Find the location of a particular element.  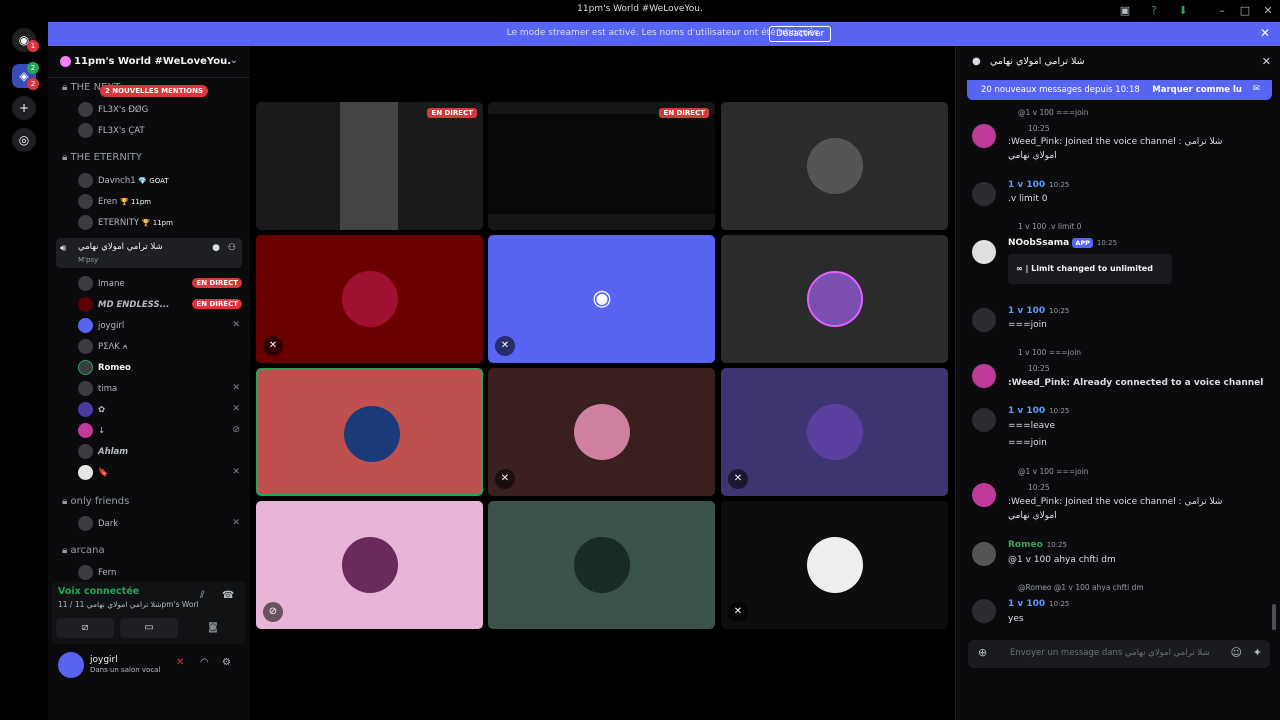

voice-user: Ahlam is located at coordinates (163, 452).